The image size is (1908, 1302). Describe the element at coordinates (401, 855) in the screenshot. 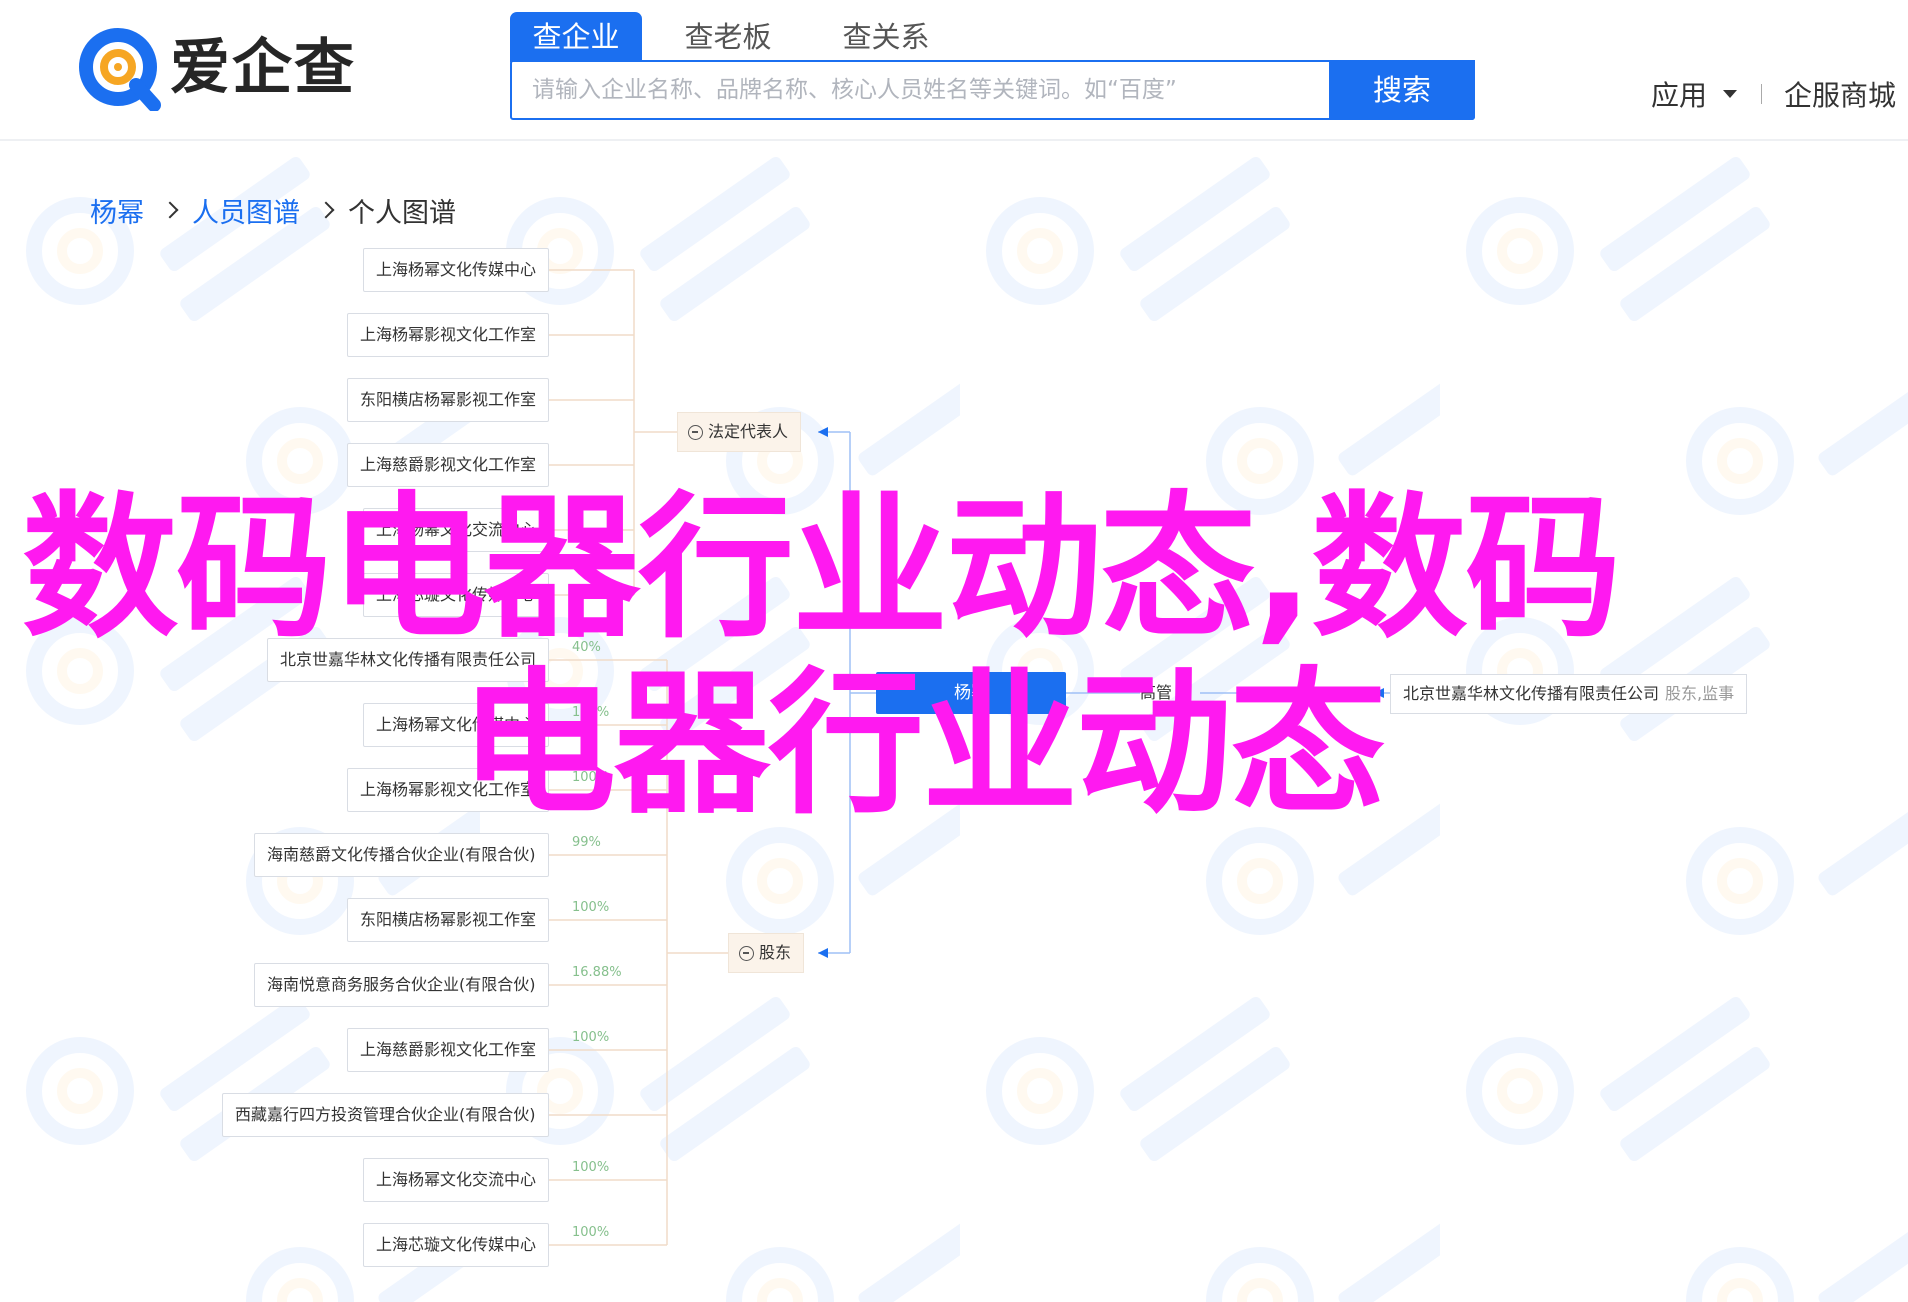

I see `company-node: 海南慈爵文化传播合伙企业(有限合伙)` at that location.